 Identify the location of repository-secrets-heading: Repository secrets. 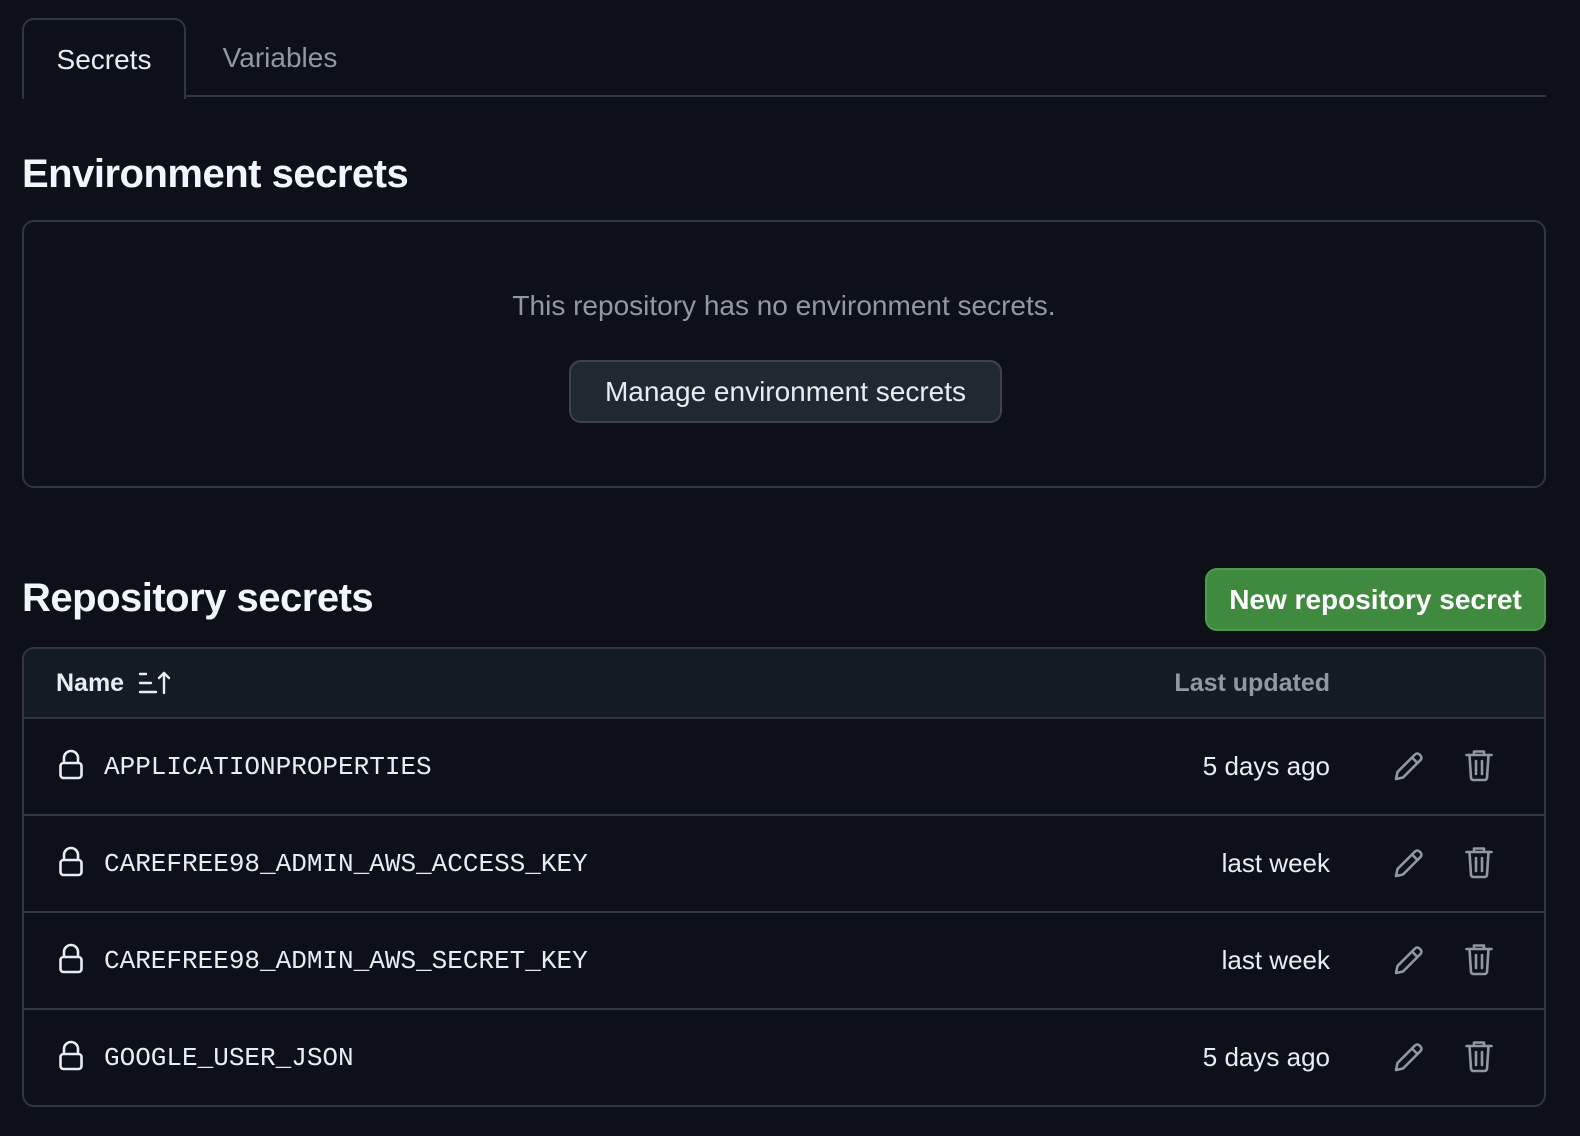
(198, 598).